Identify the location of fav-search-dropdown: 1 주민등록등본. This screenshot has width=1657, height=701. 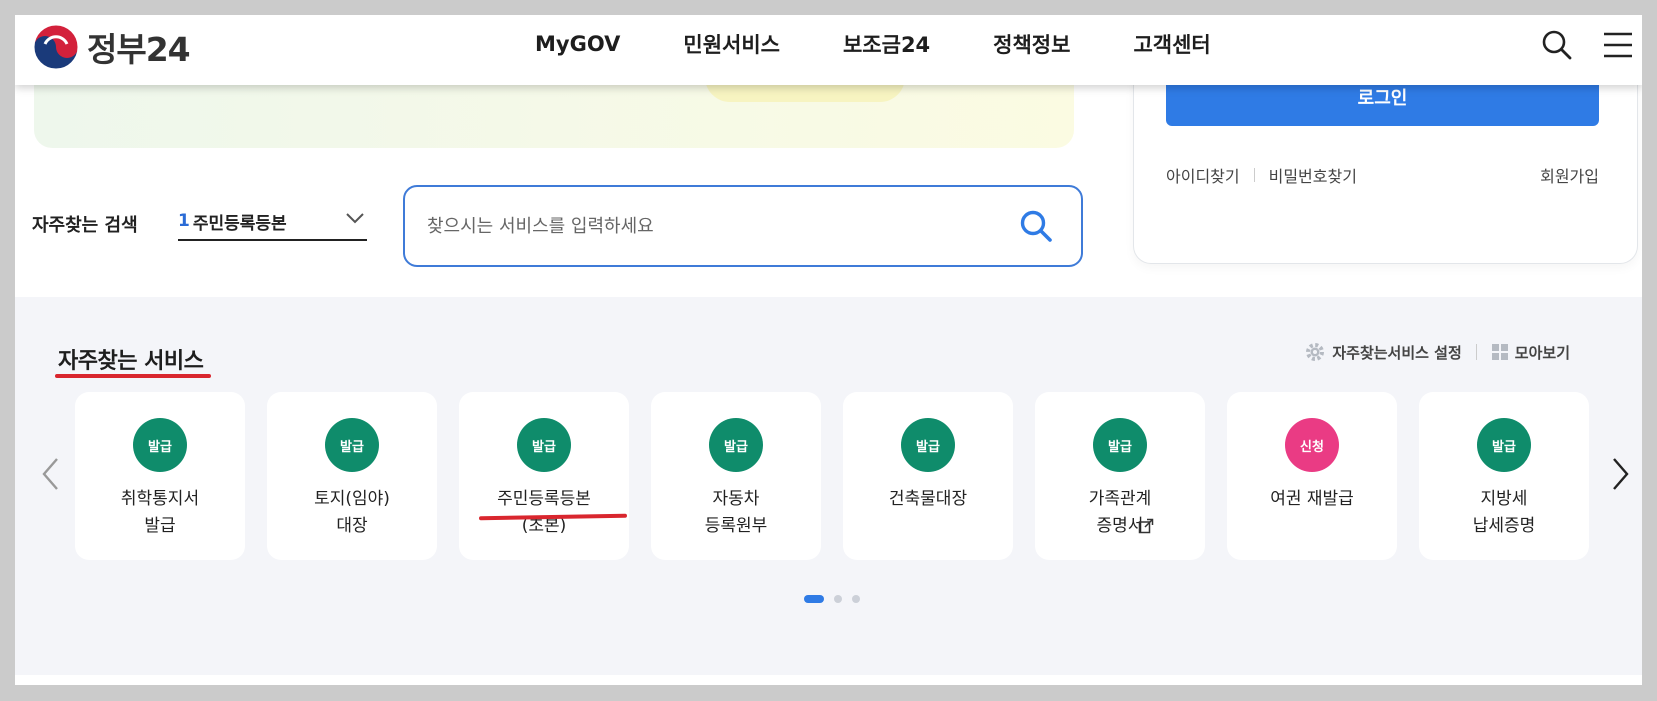
(272, 222).